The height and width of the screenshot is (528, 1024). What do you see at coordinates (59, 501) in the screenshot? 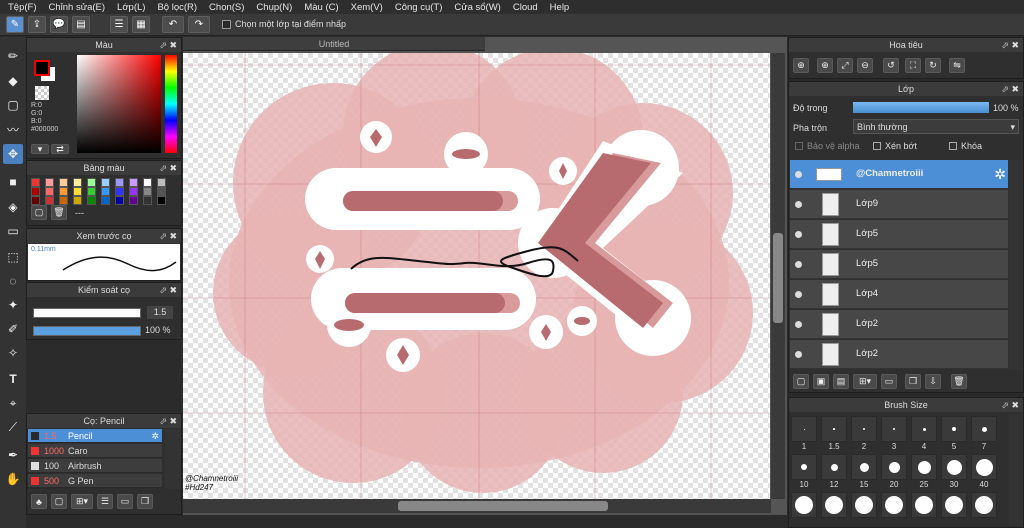
I see `new-brush-icon: ▢` at bounding box center [59, 501].